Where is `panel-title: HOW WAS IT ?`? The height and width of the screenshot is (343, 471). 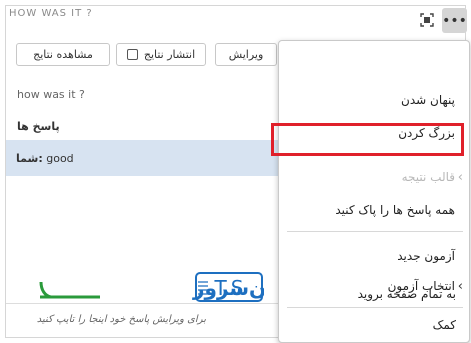 panel-title: HOW WAS IT ? is located at coordinates (51, 13).